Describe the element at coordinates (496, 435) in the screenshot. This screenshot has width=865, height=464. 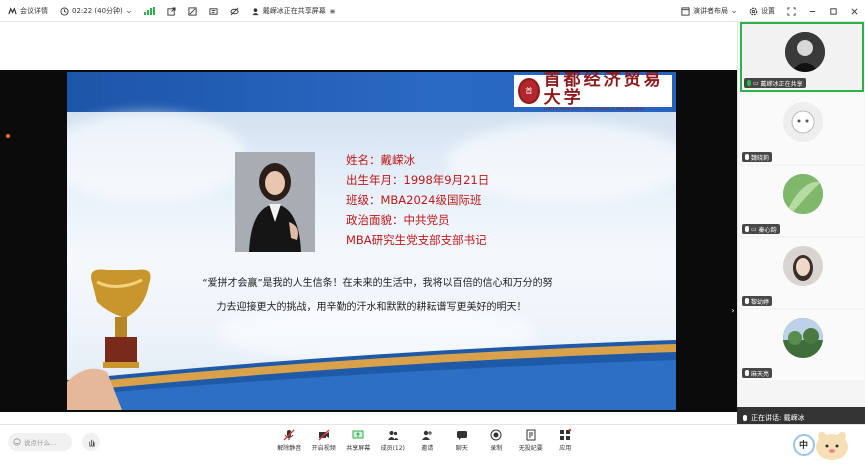
I see `record-icon` at that location.